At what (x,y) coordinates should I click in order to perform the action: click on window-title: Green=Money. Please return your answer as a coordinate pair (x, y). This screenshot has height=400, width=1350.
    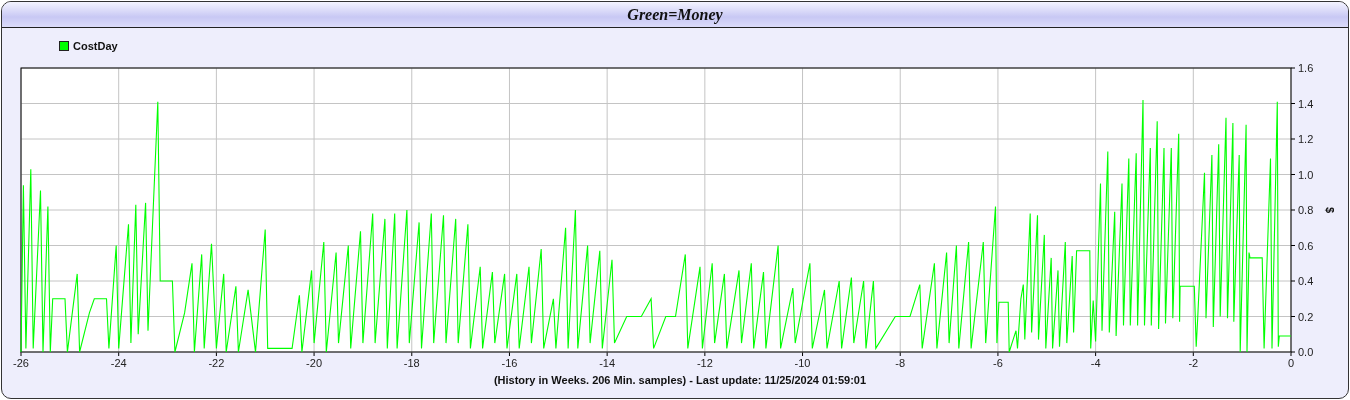
    Looking at the image, I should click on (675, 14).